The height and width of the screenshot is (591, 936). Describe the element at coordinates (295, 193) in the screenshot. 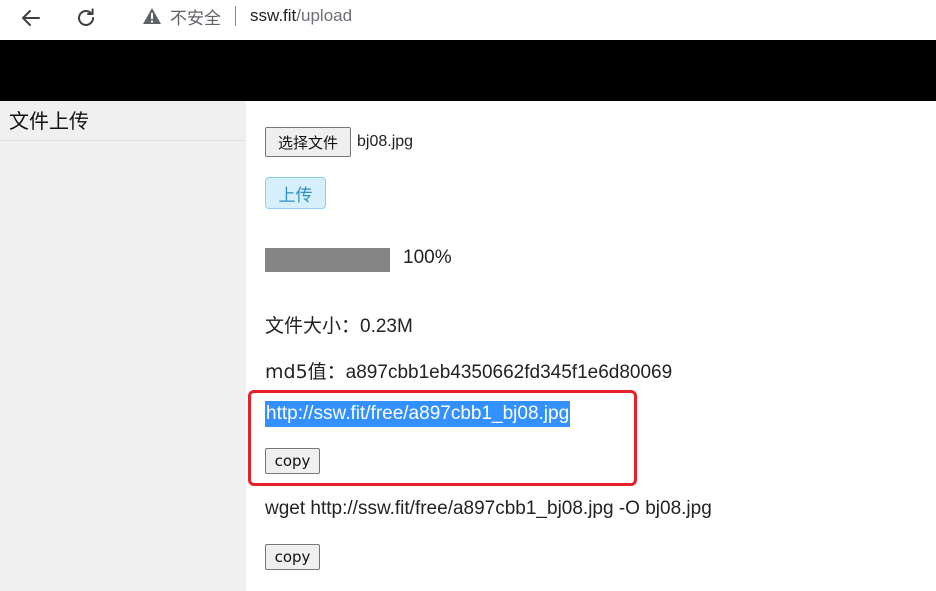

I see `upload-button: 上传` at that location.